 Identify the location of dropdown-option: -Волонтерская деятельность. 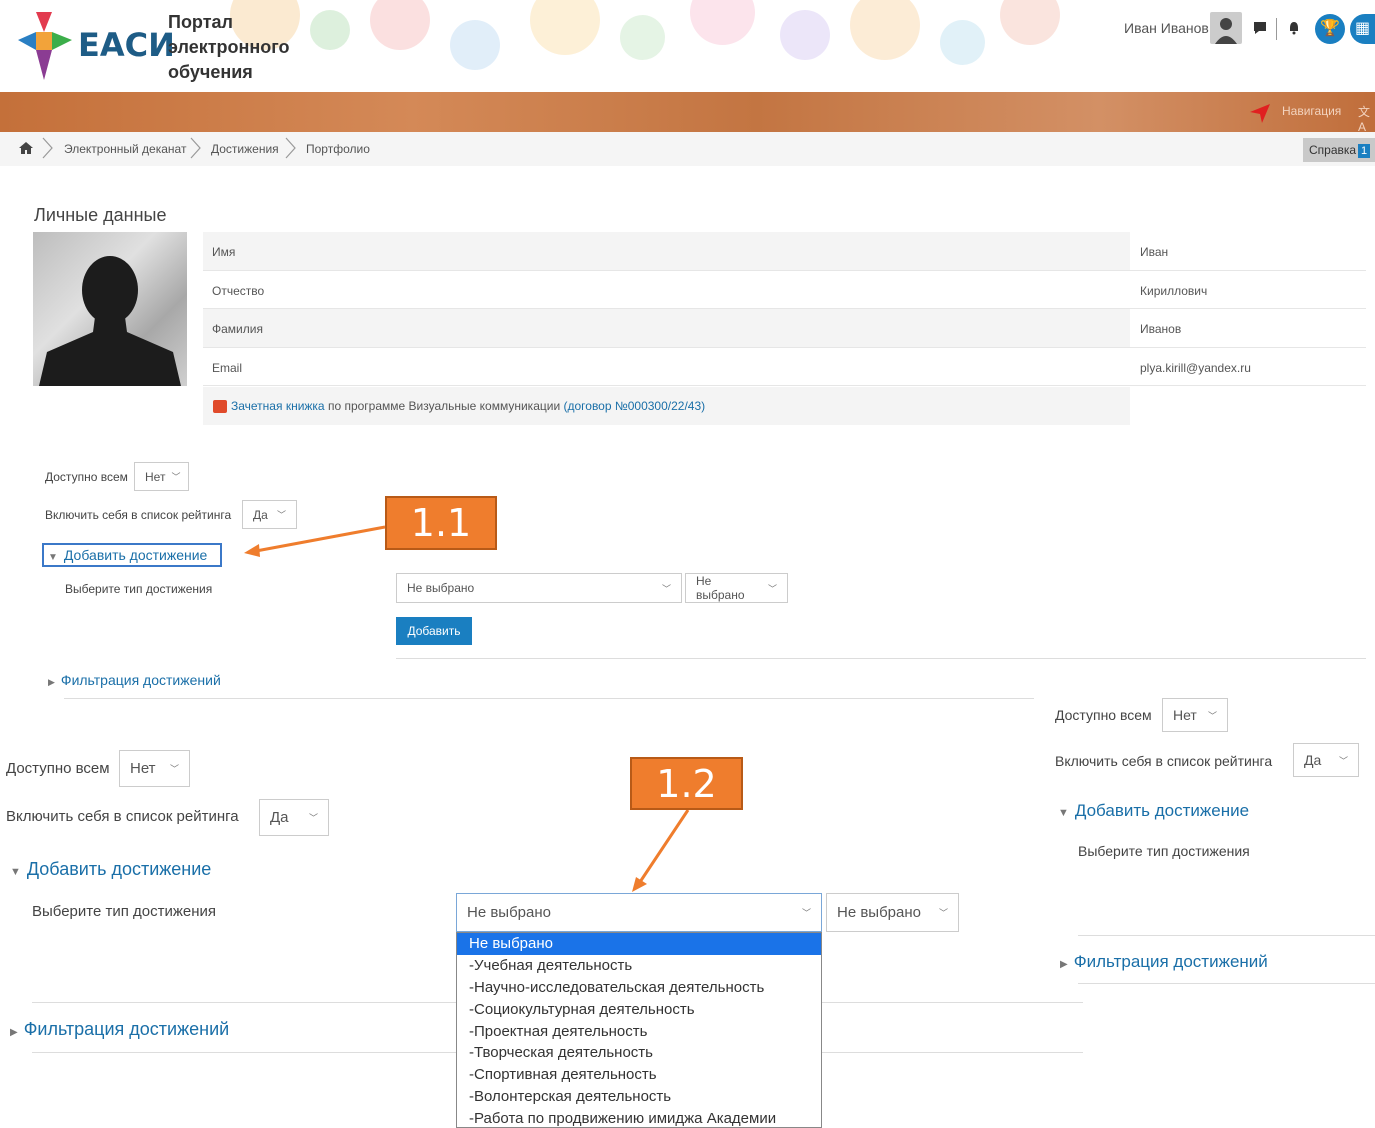
(639, 1097).